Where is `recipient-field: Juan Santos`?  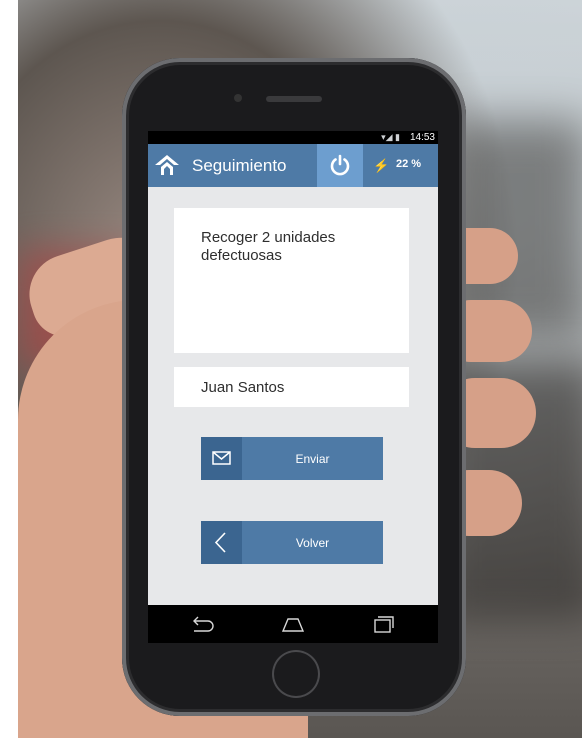
recipient-field: Juan Santos is located at coordinates (291, 387).